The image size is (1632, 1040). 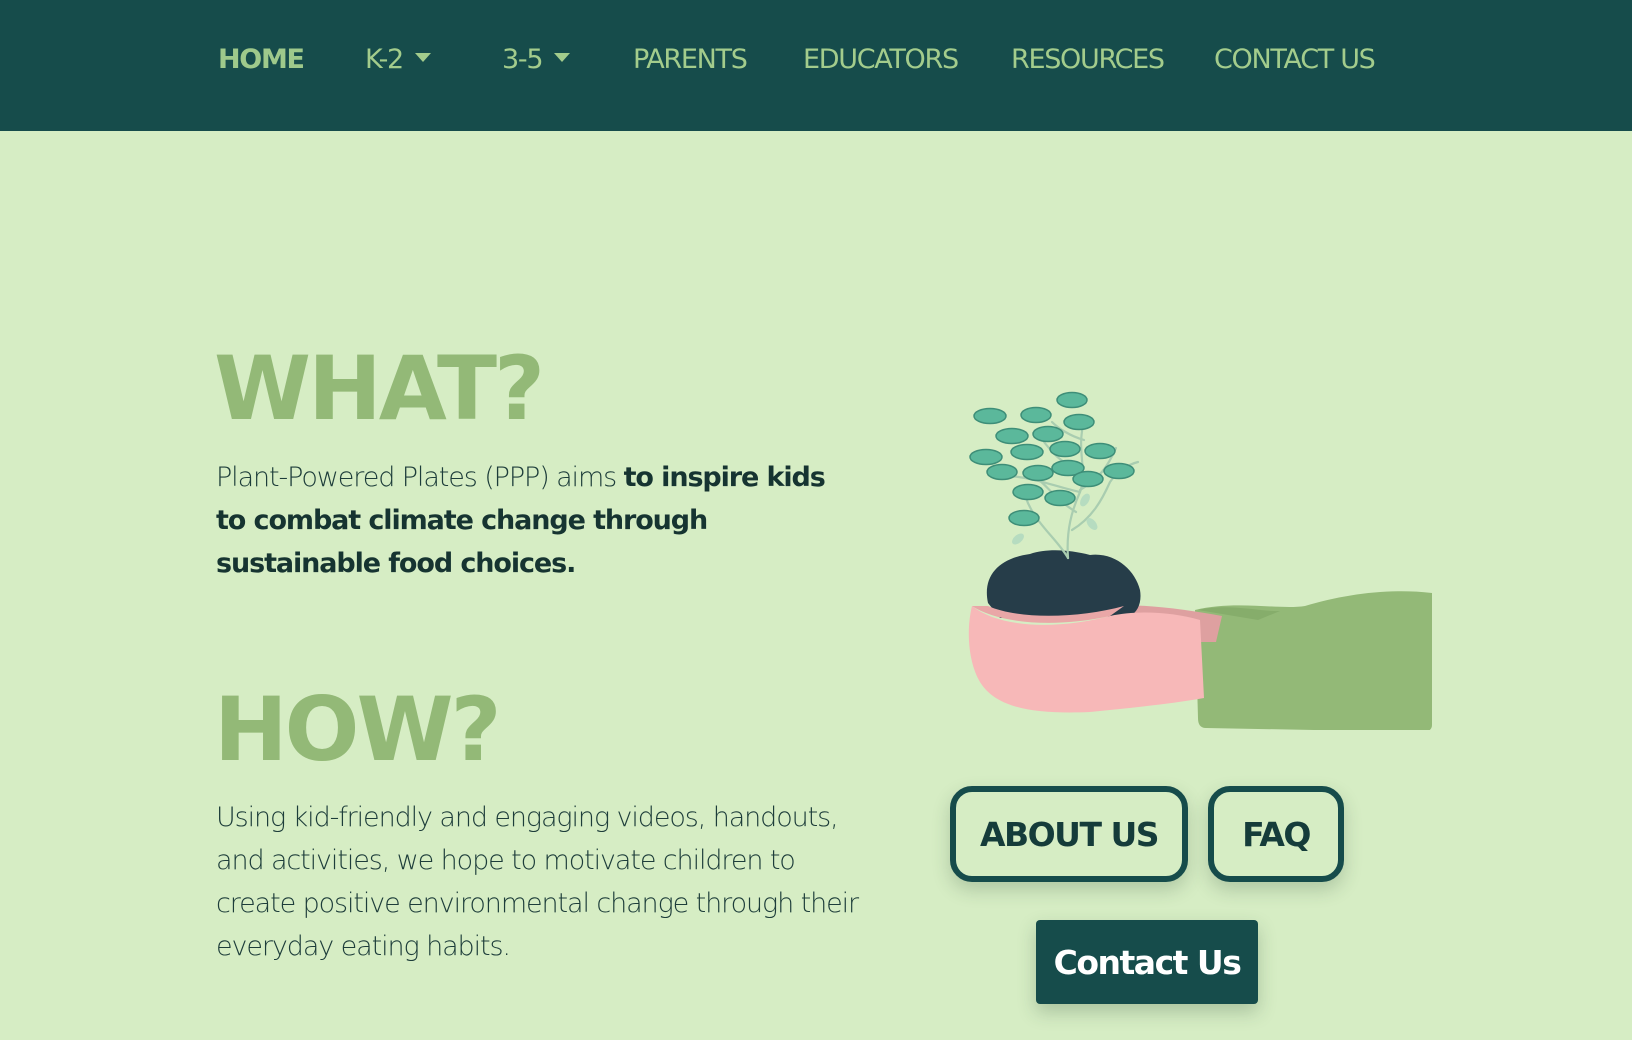 I want to click on hand-holding-plant-illustration, so click(x=1200, y=560).